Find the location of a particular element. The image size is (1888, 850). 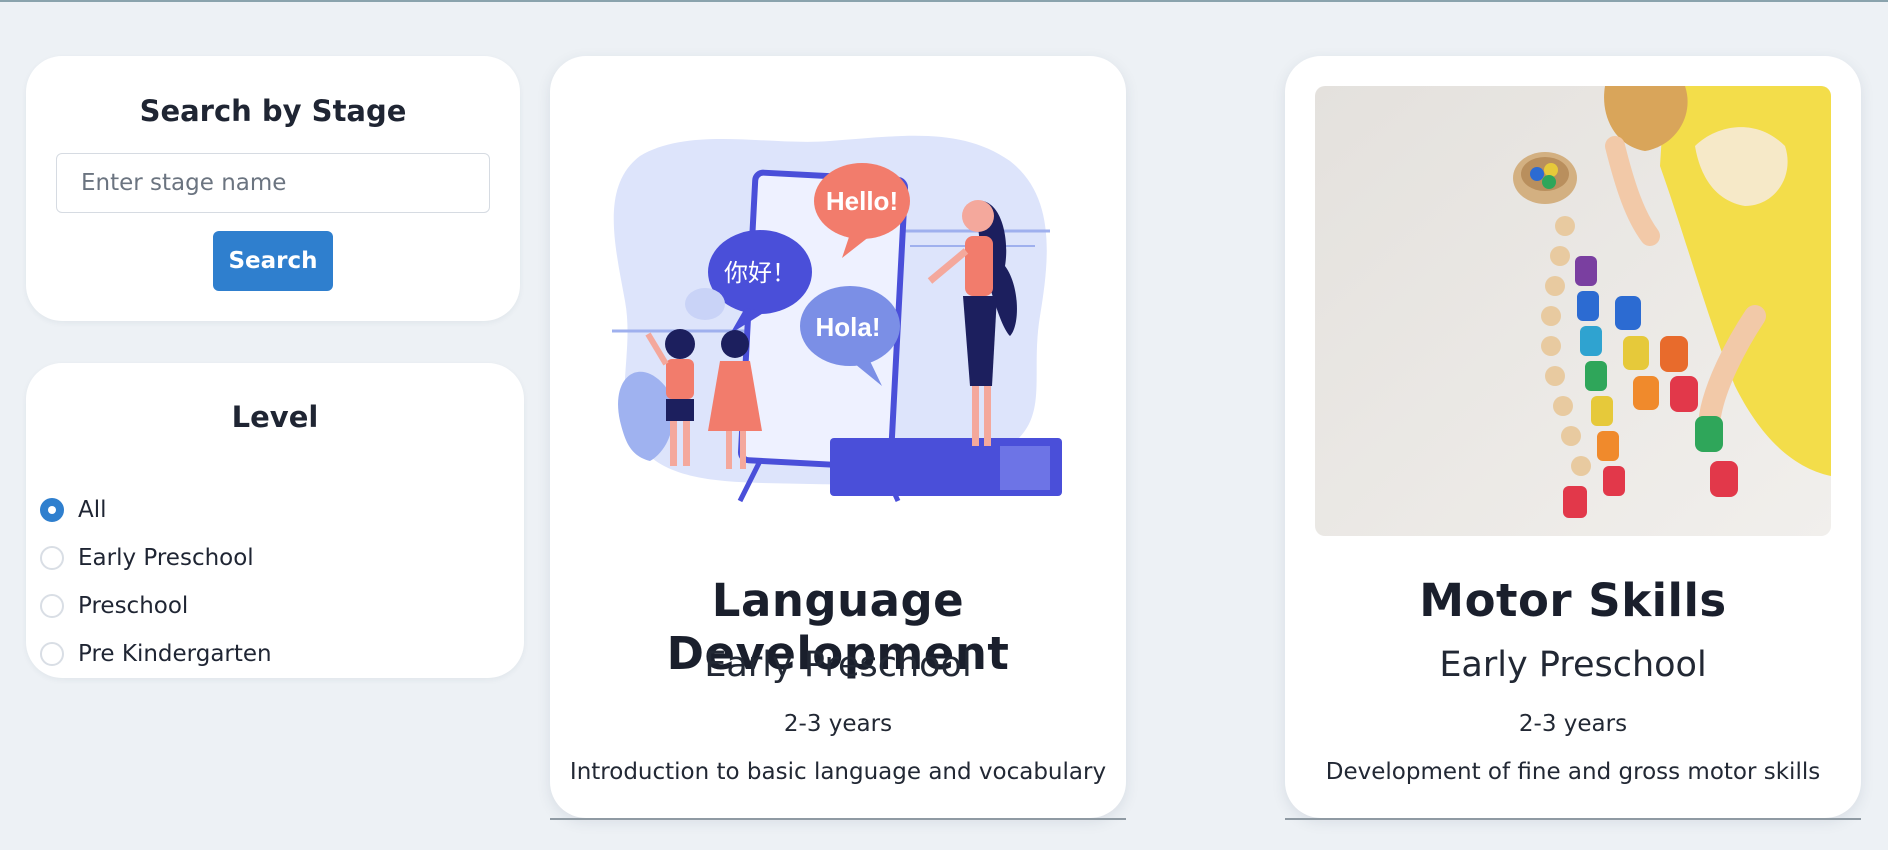

search-button: Search is located at coordinates (273, 261).